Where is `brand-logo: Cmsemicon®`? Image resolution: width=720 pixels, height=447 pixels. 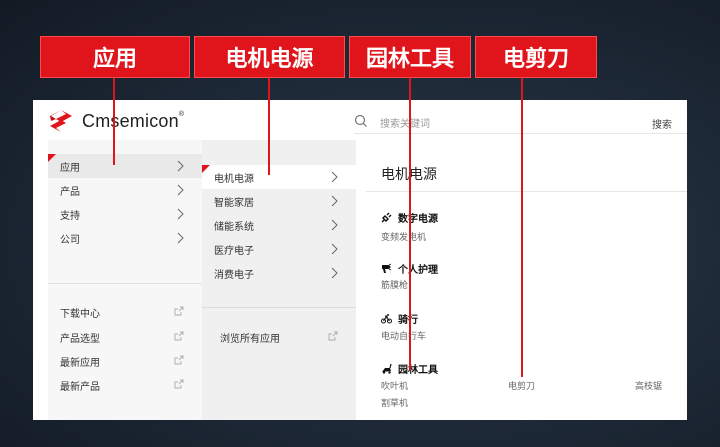
brand-logo: Cmsemicon® is located at coordinates (116, 121).